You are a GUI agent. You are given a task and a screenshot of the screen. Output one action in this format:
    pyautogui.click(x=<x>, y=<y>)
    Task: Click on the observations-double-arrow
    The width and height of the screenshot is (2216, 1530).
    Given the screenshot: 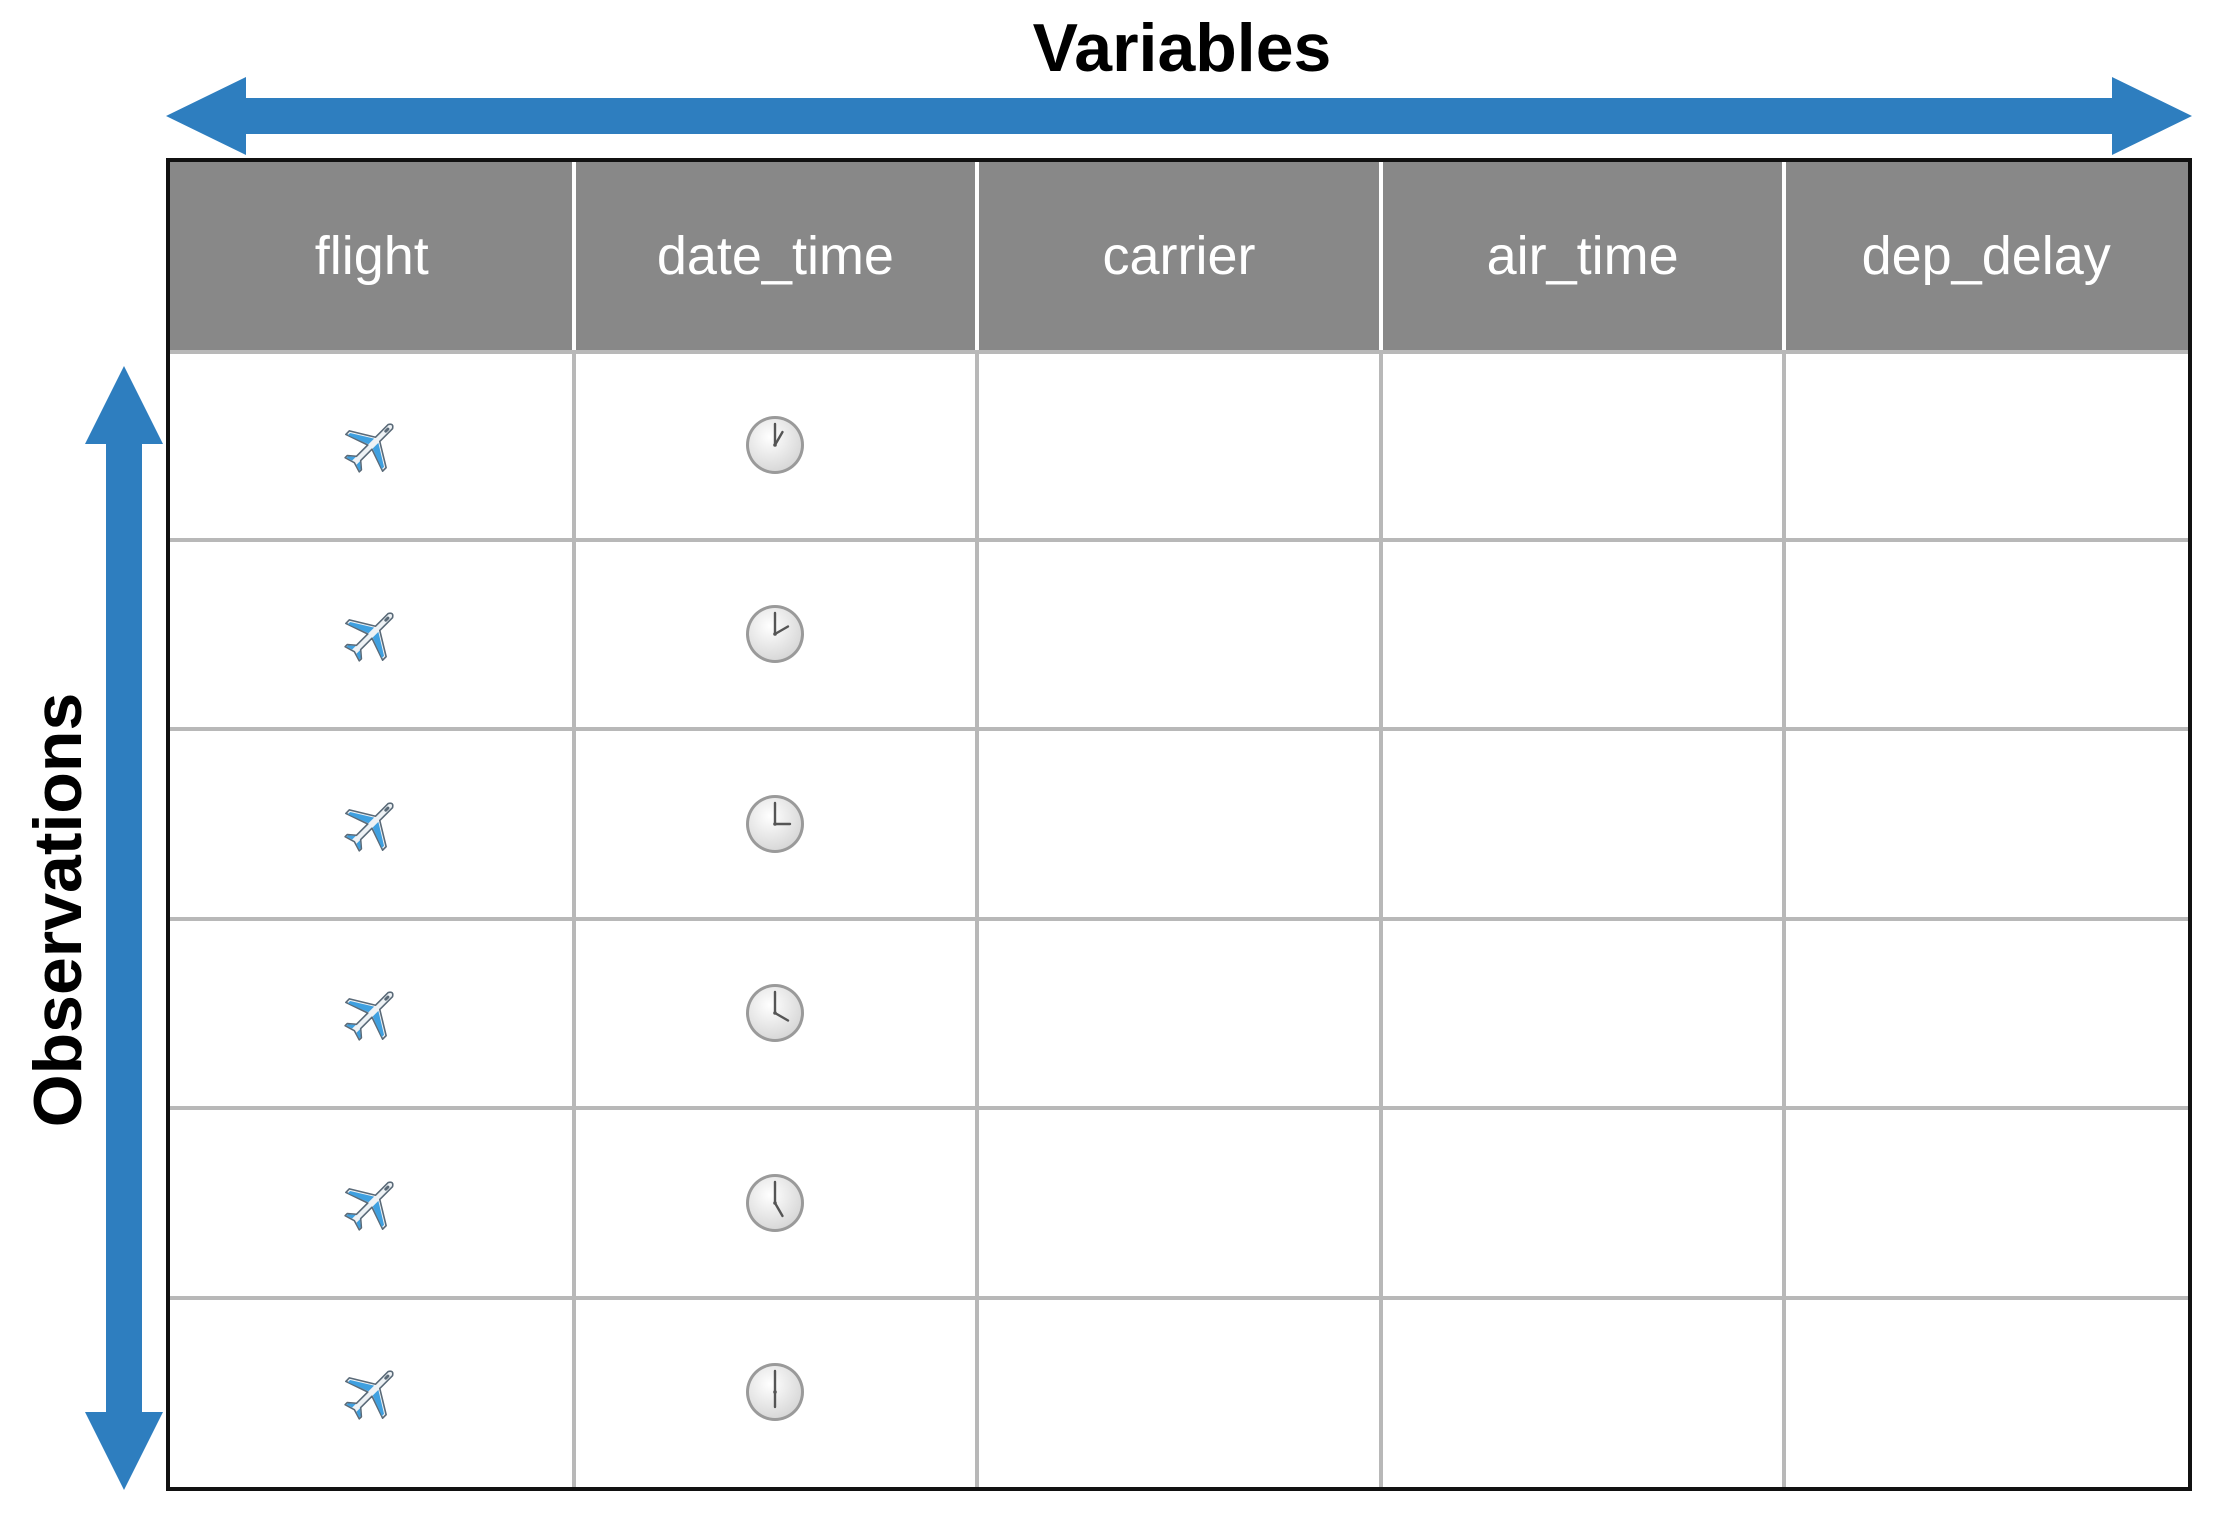 What is the action you would take?
    pyautogui.click(x=124, y=928)
    